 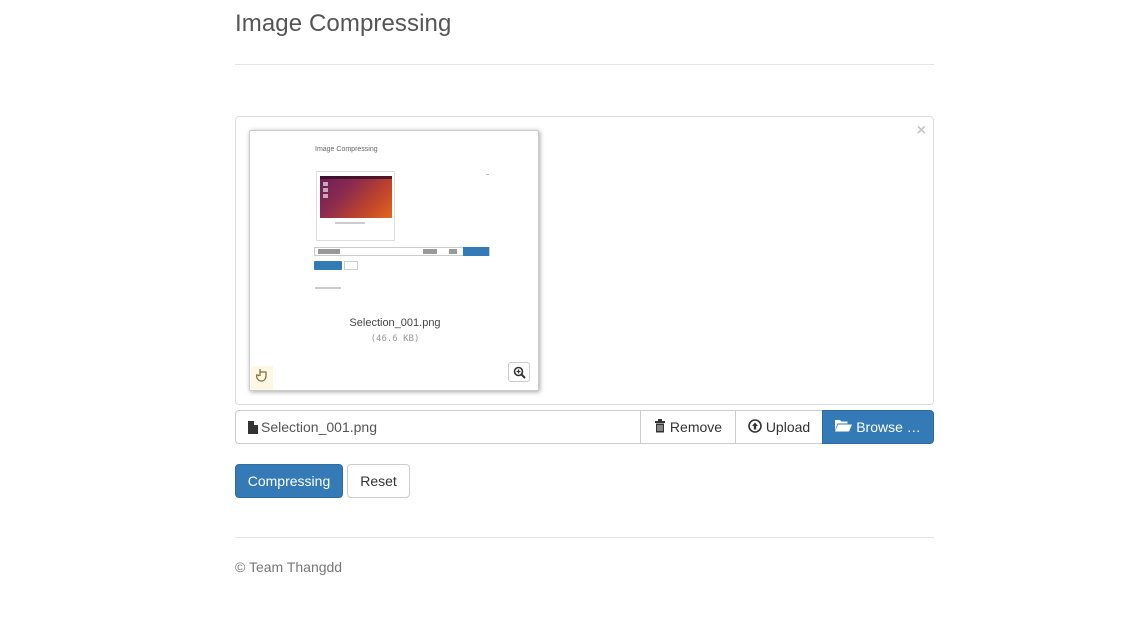 What do you see at coordinates (319, 427) in the screenshot?
I see `file-caption-text: Selection_001.png` at bounding box center [319, 427].